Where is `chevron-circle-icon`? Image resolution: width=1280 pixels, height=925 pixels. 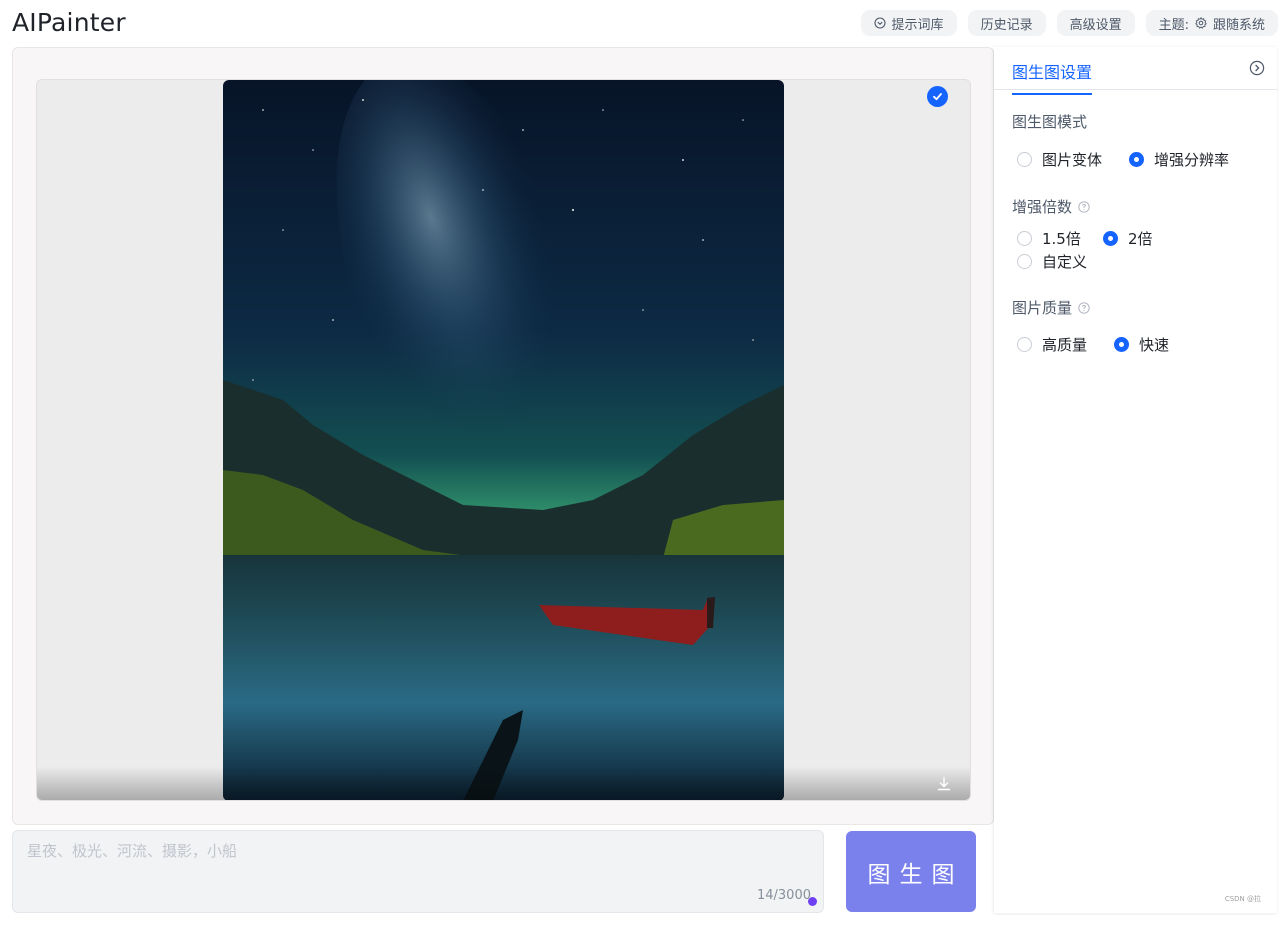 chevron-circle-icon is located at coordinates (879, 23).